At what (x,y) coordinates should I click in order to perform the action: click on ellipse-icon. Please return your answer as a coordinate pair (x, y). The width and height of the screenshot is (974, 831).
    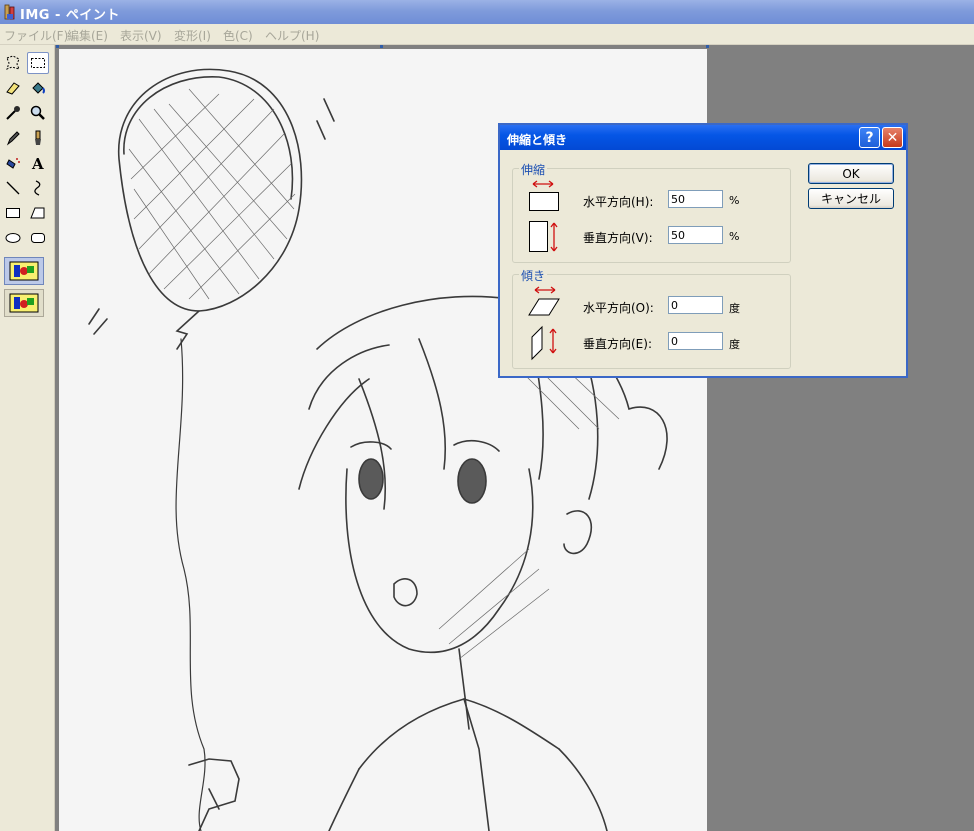
    Looking at the image, I should click on (13, 238).